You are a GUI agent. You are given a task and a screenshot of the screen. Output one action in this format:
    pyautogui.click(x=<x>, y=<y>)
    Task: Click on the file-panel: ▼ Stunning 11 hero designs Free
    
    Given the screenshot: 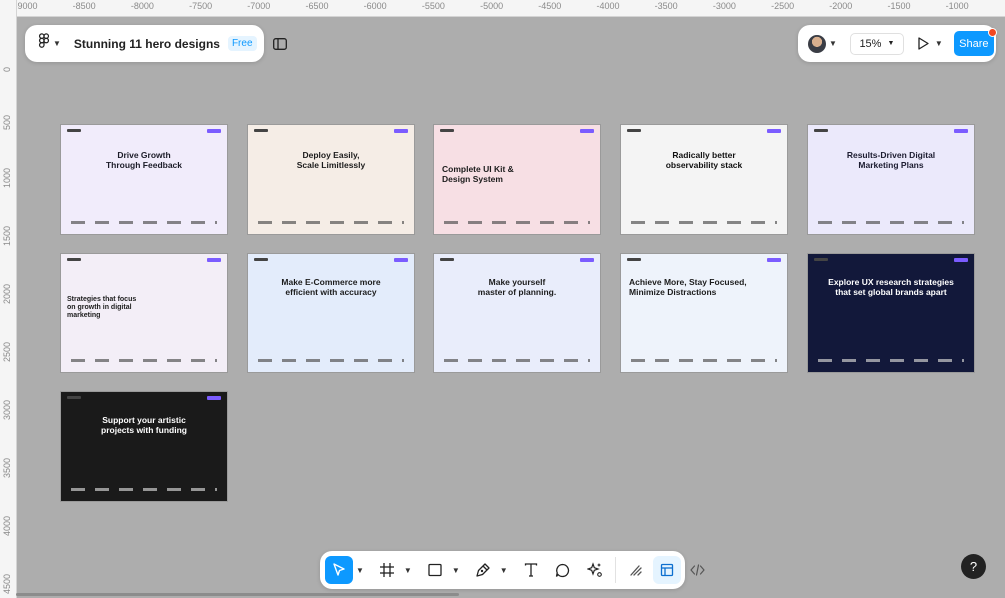 What is the action you would take?
    pyautogui.click(x=156, y=43)
    